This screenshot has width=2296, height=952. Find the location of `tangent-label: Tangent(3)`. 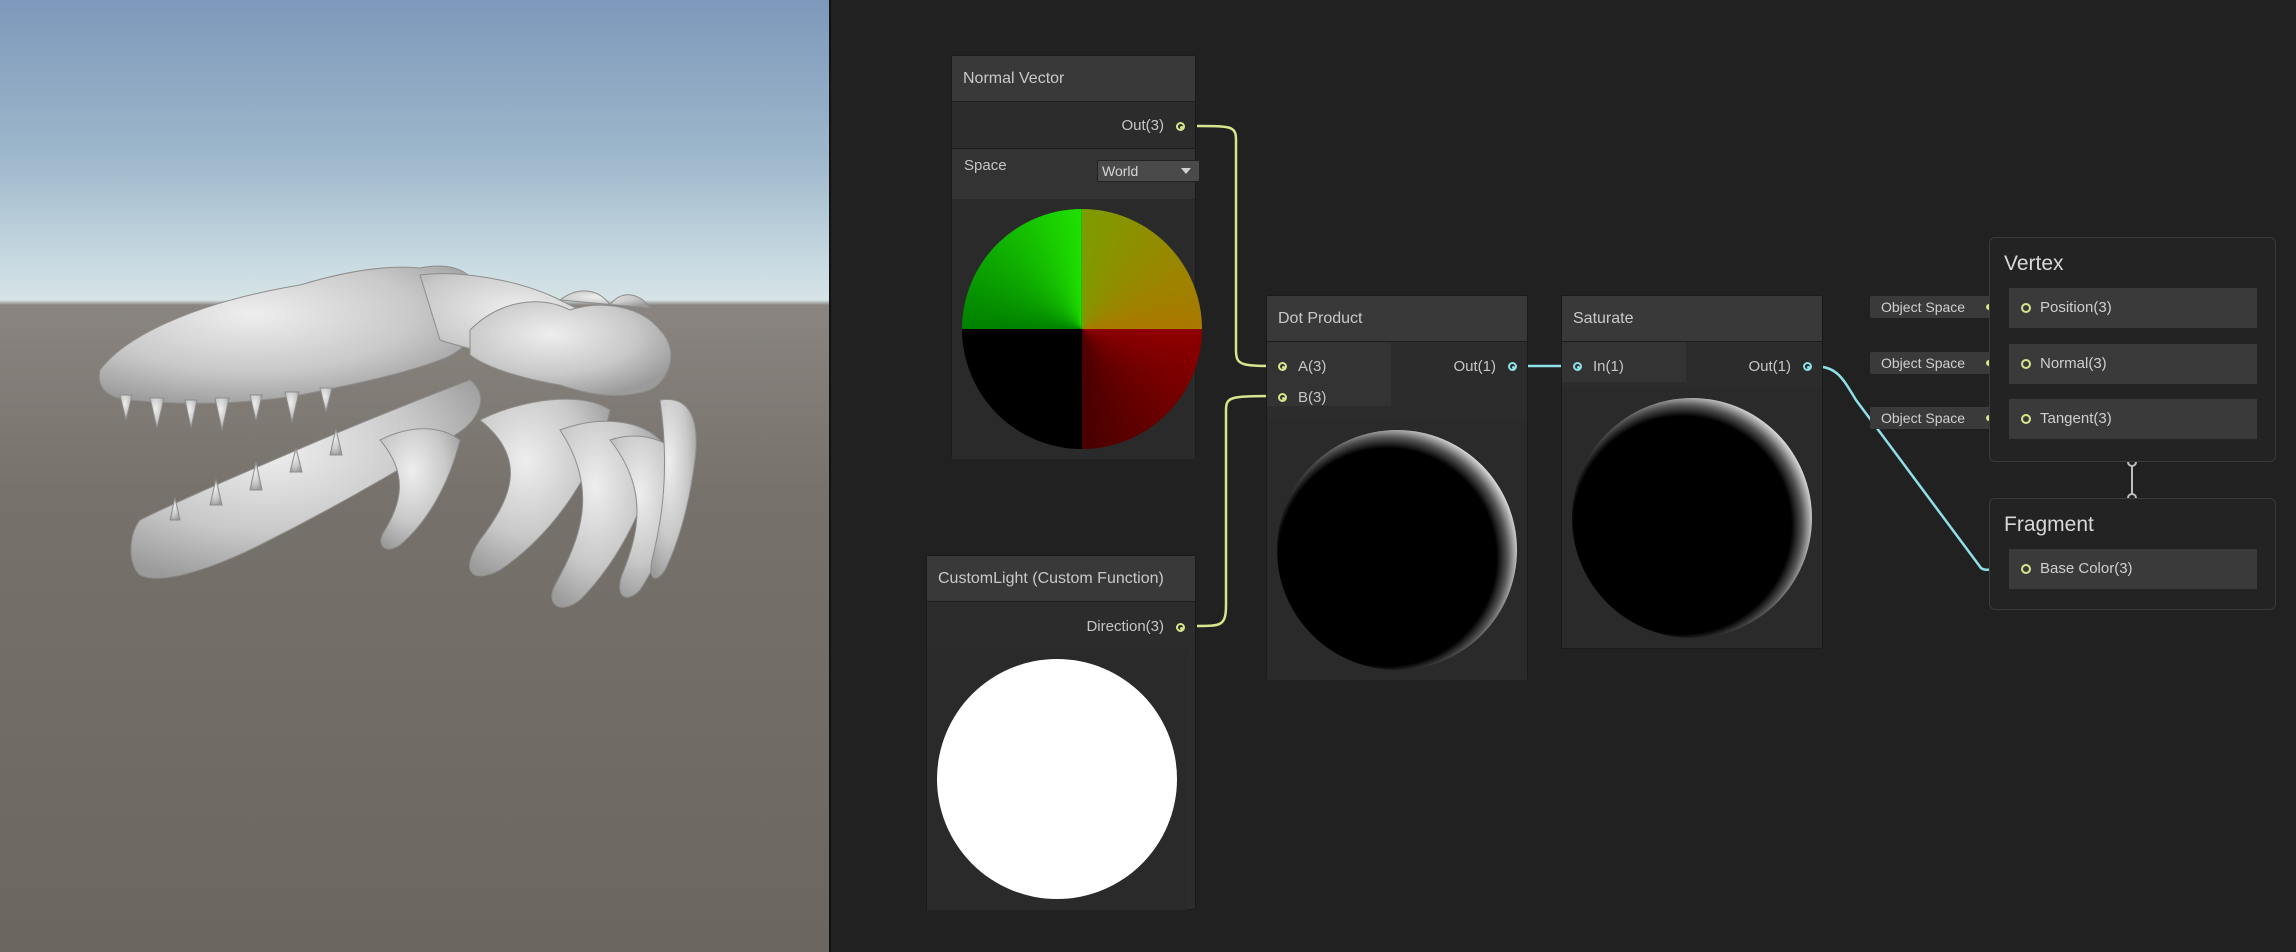

tangent-label: Tangent(3) is located at coordinates (2076, 418).